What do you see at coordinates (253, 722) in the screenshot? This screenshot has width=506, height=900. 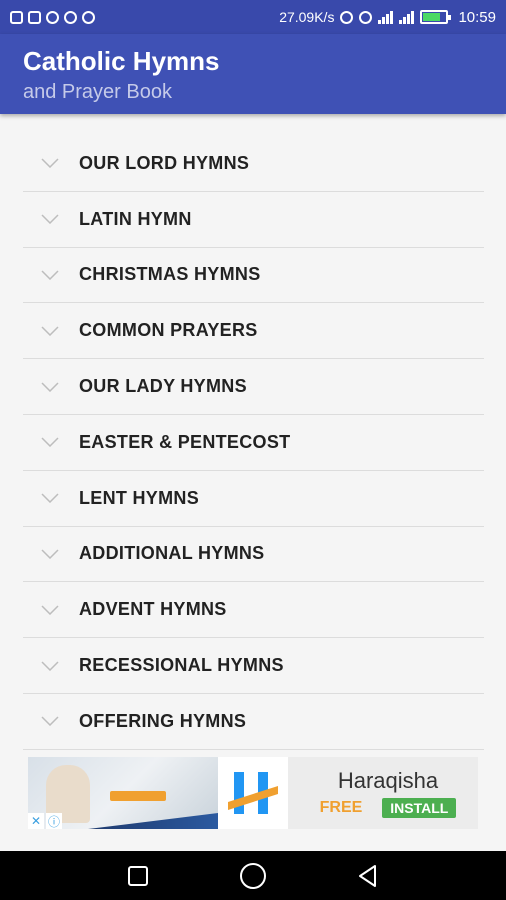 I see `category-row-offering-hymns: OFFERING HYMNS` at bounding box center [253, 722].